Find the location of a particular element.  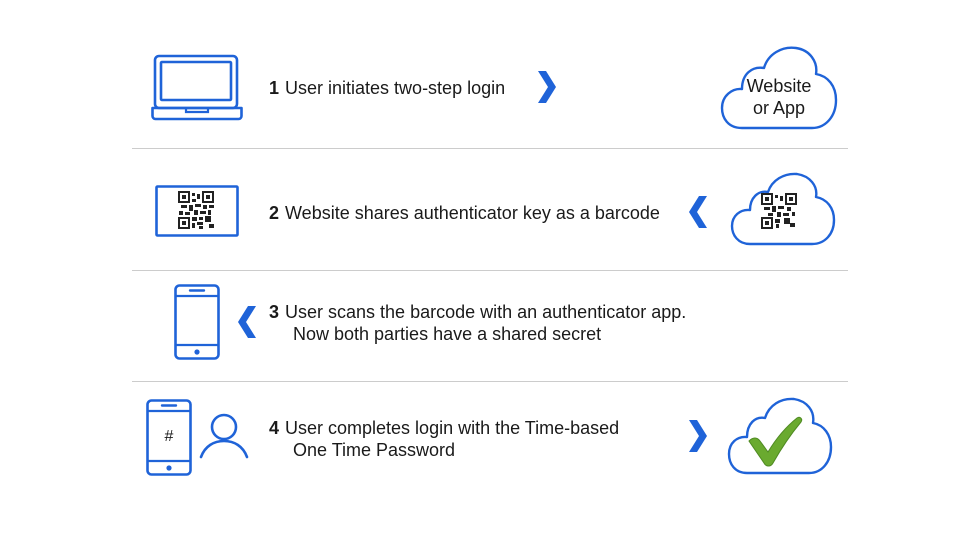

qr-screen-icon is located at coordinates (197, 211).